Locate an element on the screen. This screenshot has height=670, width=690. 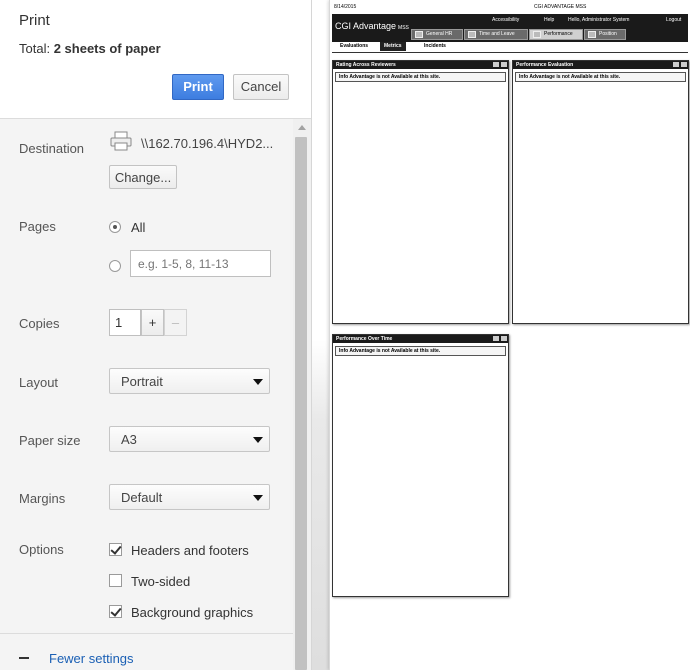
subtab-evaluations: Evaluations is located at coordinates (354, 46).